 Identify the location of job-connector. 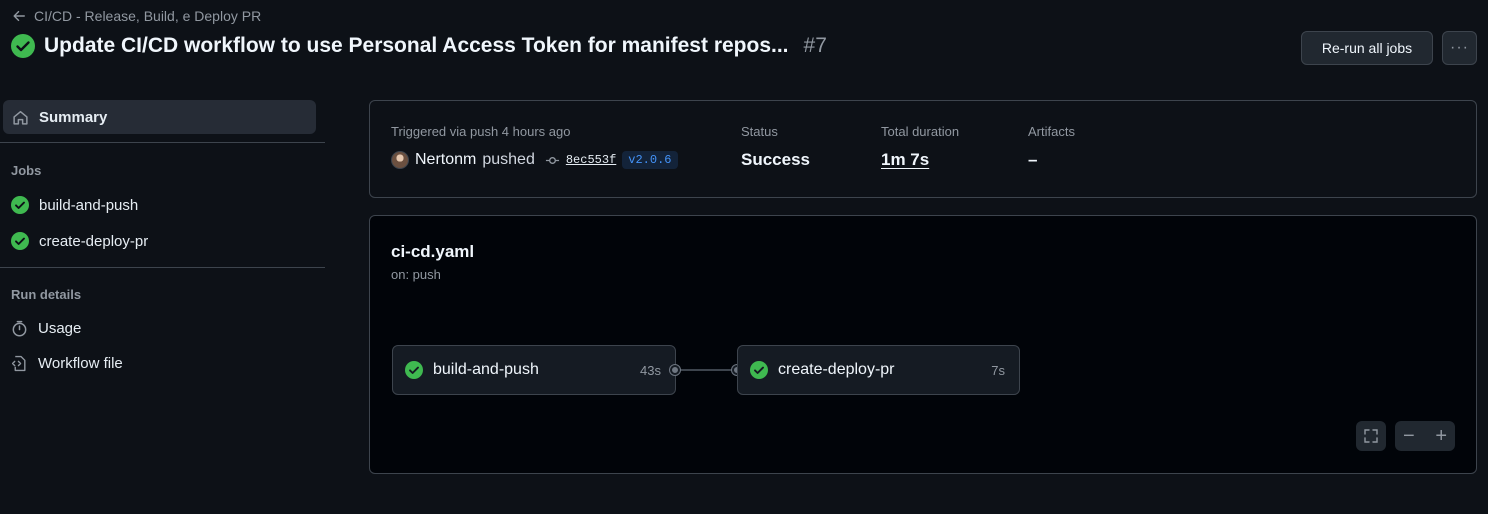
(706, 370).